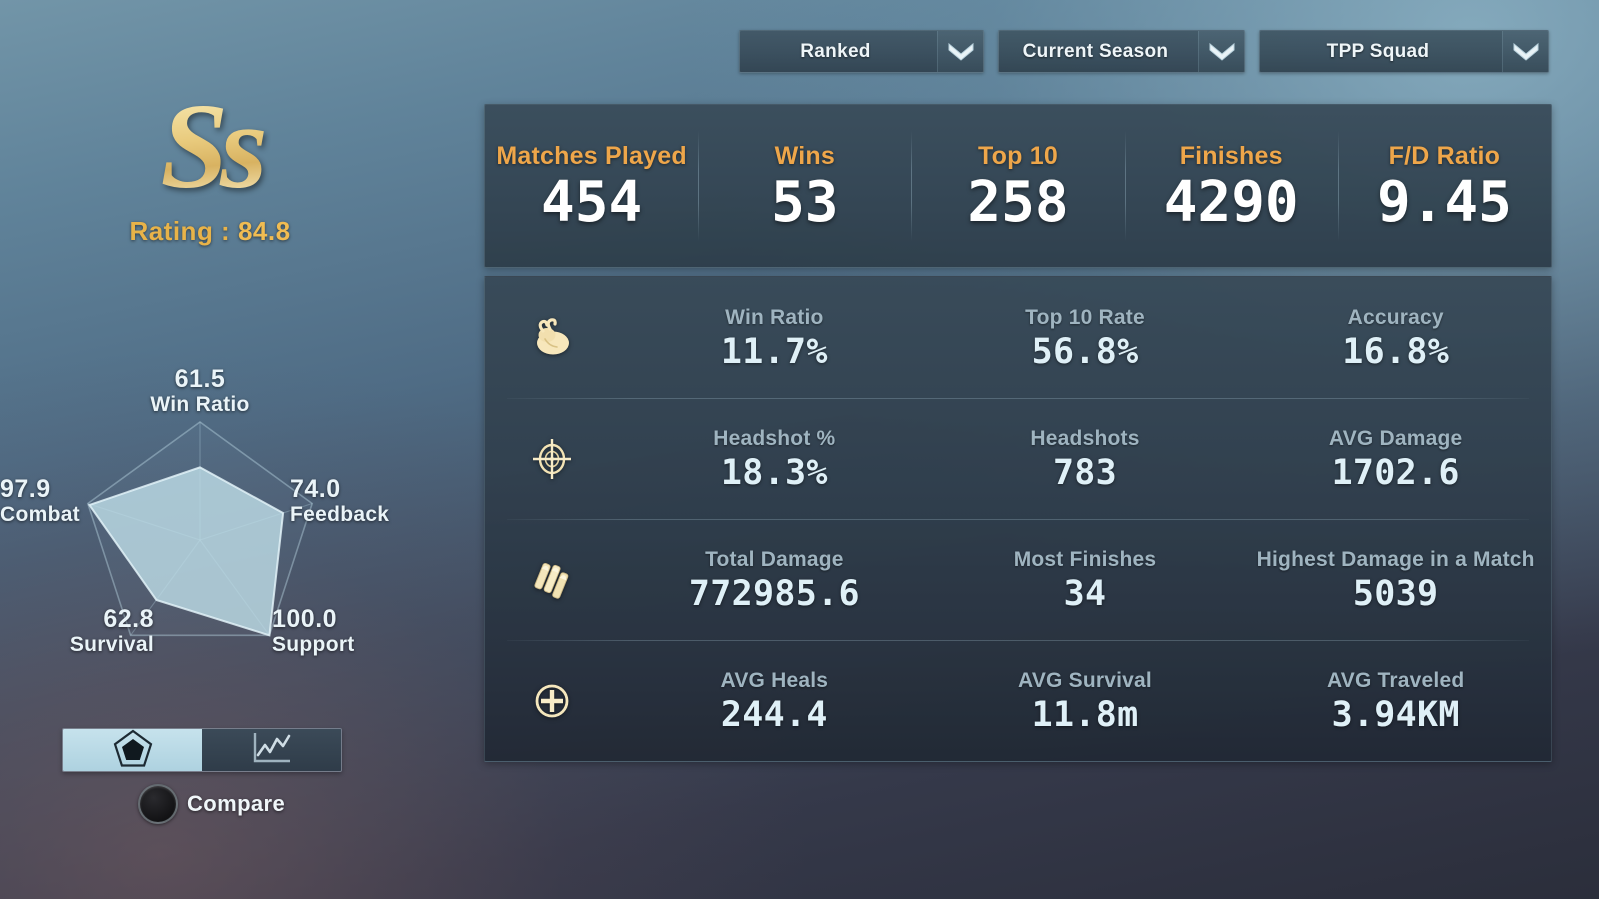 This screenshot has width=1599, height=899. What do you see at coordinates (552, 337) in the screenshot?
I see `chicken-dinner-icon` at bounding box center [552, 337].